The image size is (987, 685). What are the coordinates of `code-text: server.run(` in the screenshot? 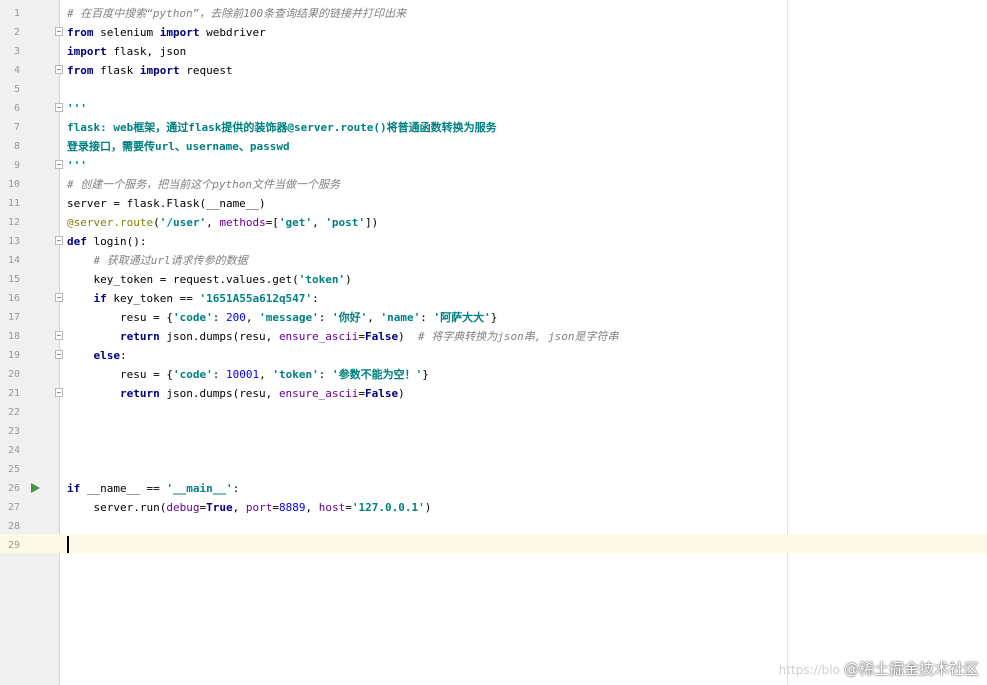 It's located at (117, 507).